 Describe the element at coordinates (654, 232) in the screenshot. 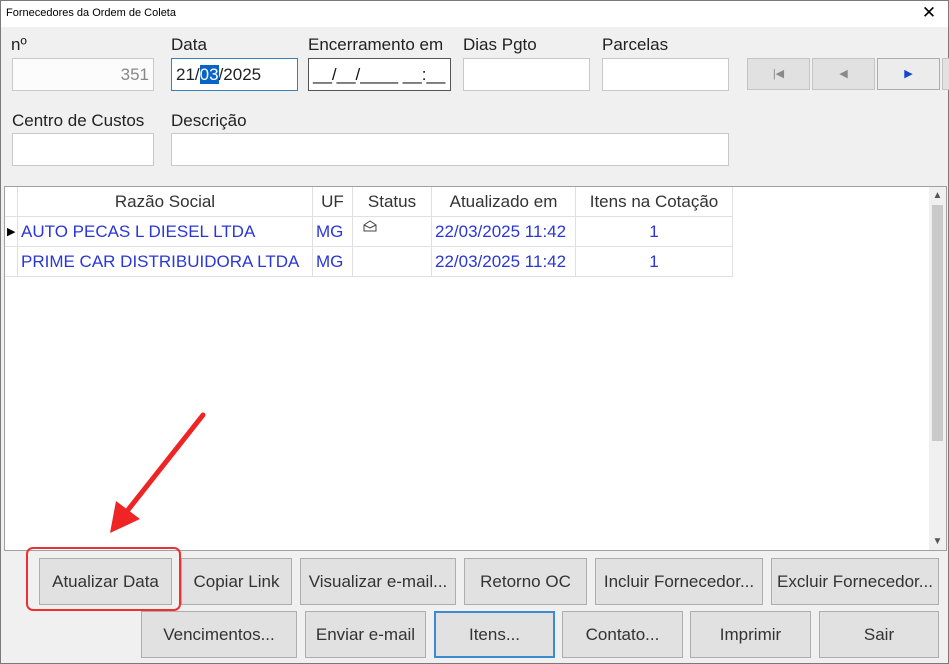

I see `table-row-1-itens: 1` at that location.